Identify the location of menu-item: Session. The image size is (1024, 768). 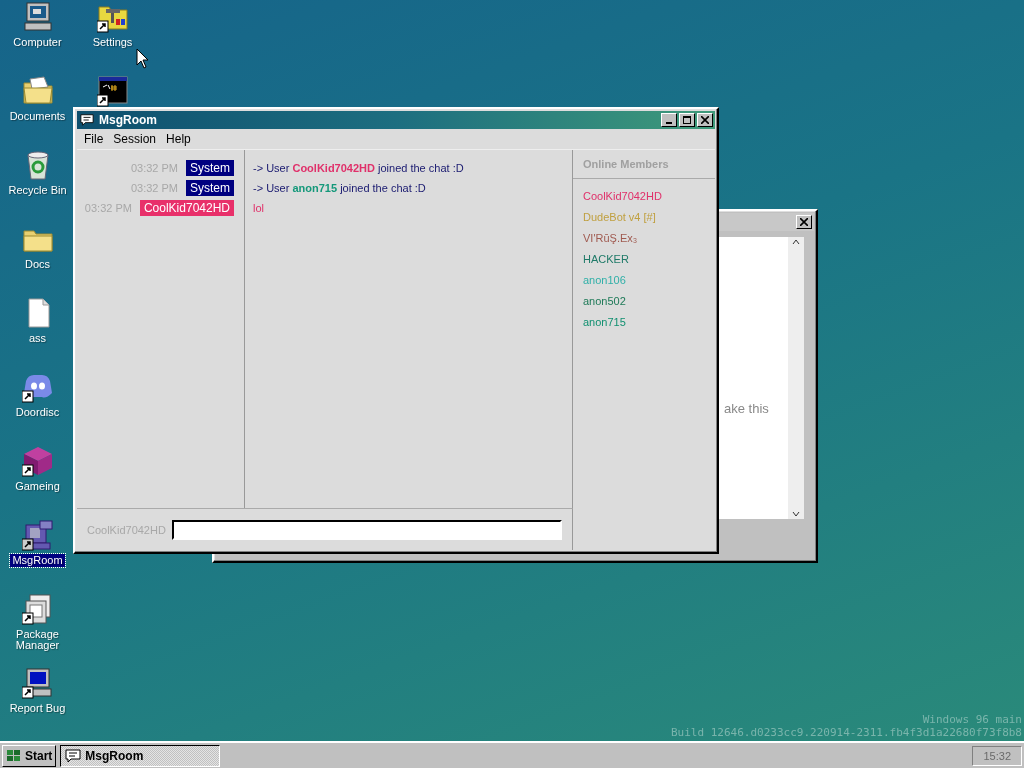
(135, 139).